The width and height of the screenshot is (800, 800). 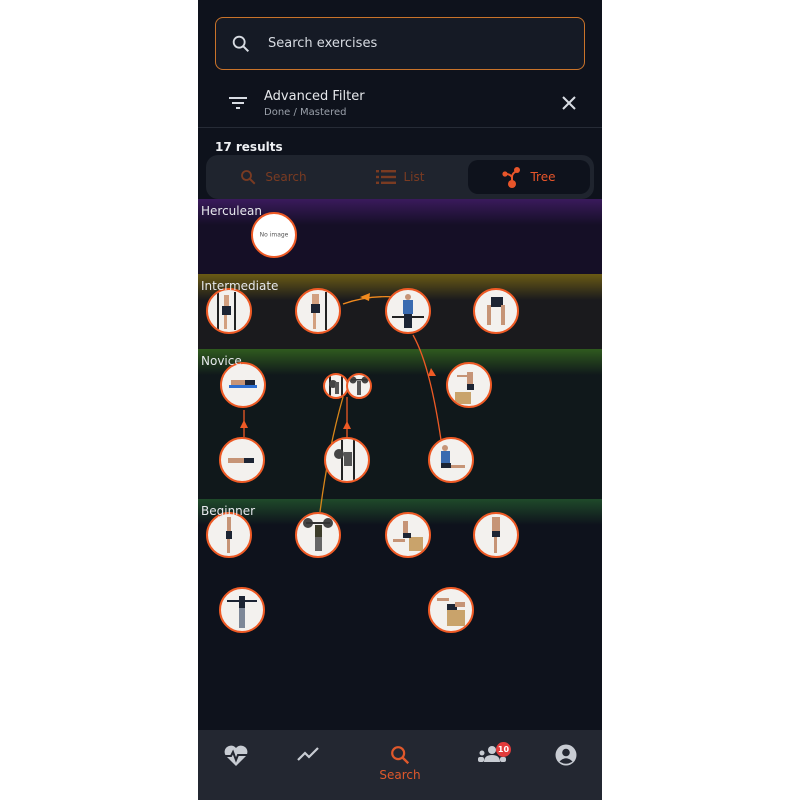 I want to click on filter-subtitle: Done / Mastered, so click(x=305, y=112).